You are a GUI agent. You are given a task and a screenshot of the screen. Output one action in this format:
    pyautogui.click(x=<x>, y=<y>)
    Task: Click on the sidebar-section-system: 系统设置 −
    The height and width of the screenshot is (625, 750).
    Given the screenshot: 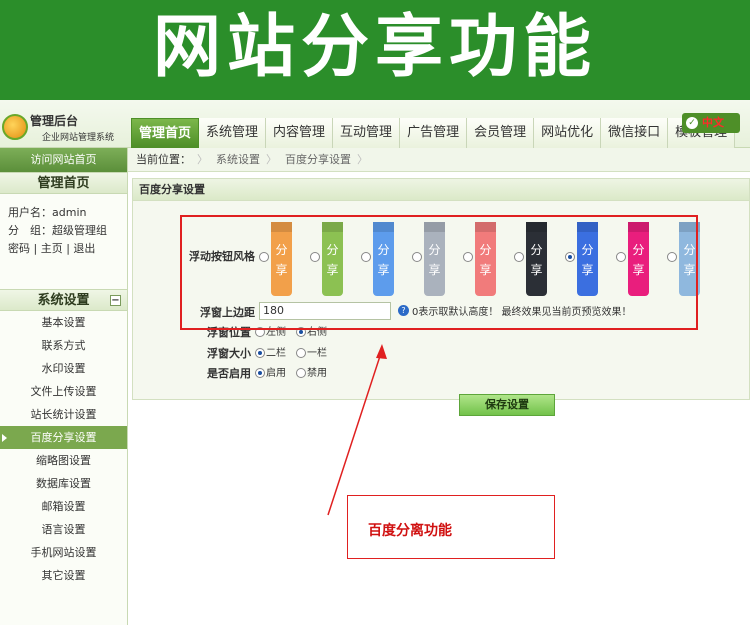 What is the action you would take?
    pyautogui.click(x=63, y=300)
    